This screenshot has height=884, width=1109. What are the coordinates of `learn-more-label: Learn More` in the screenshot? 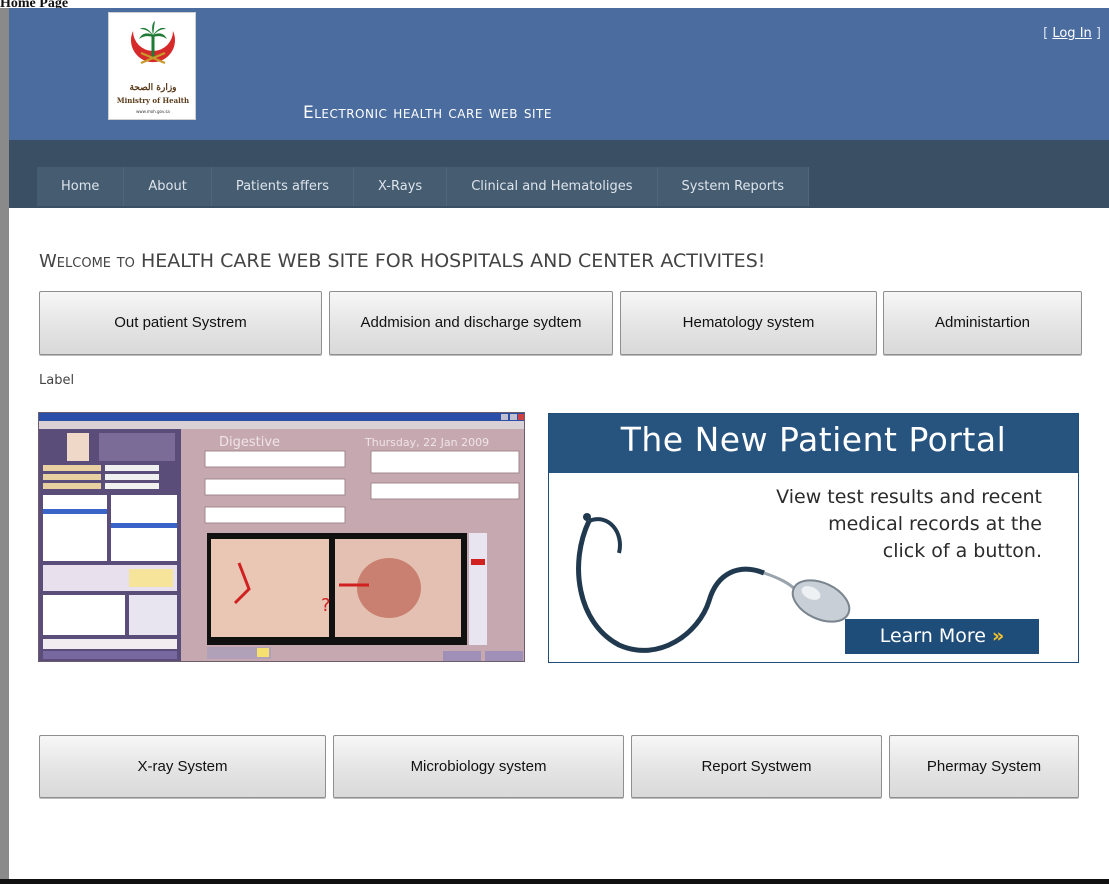 It's located at (932, 636).